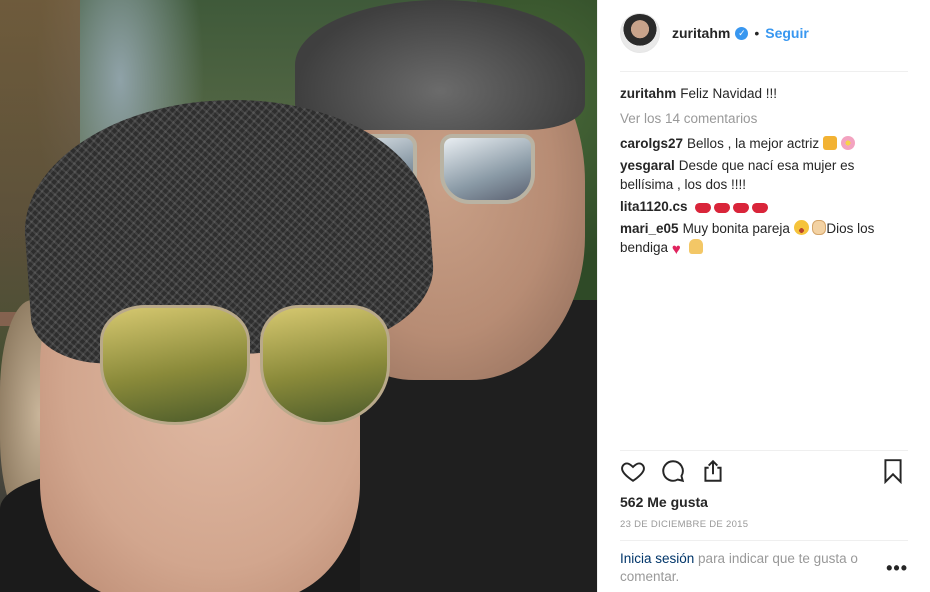  What do you see at coordinates (801, 227) in the screenshot?
I see `heart-eyes-icon` at bounding box center [801, 227].